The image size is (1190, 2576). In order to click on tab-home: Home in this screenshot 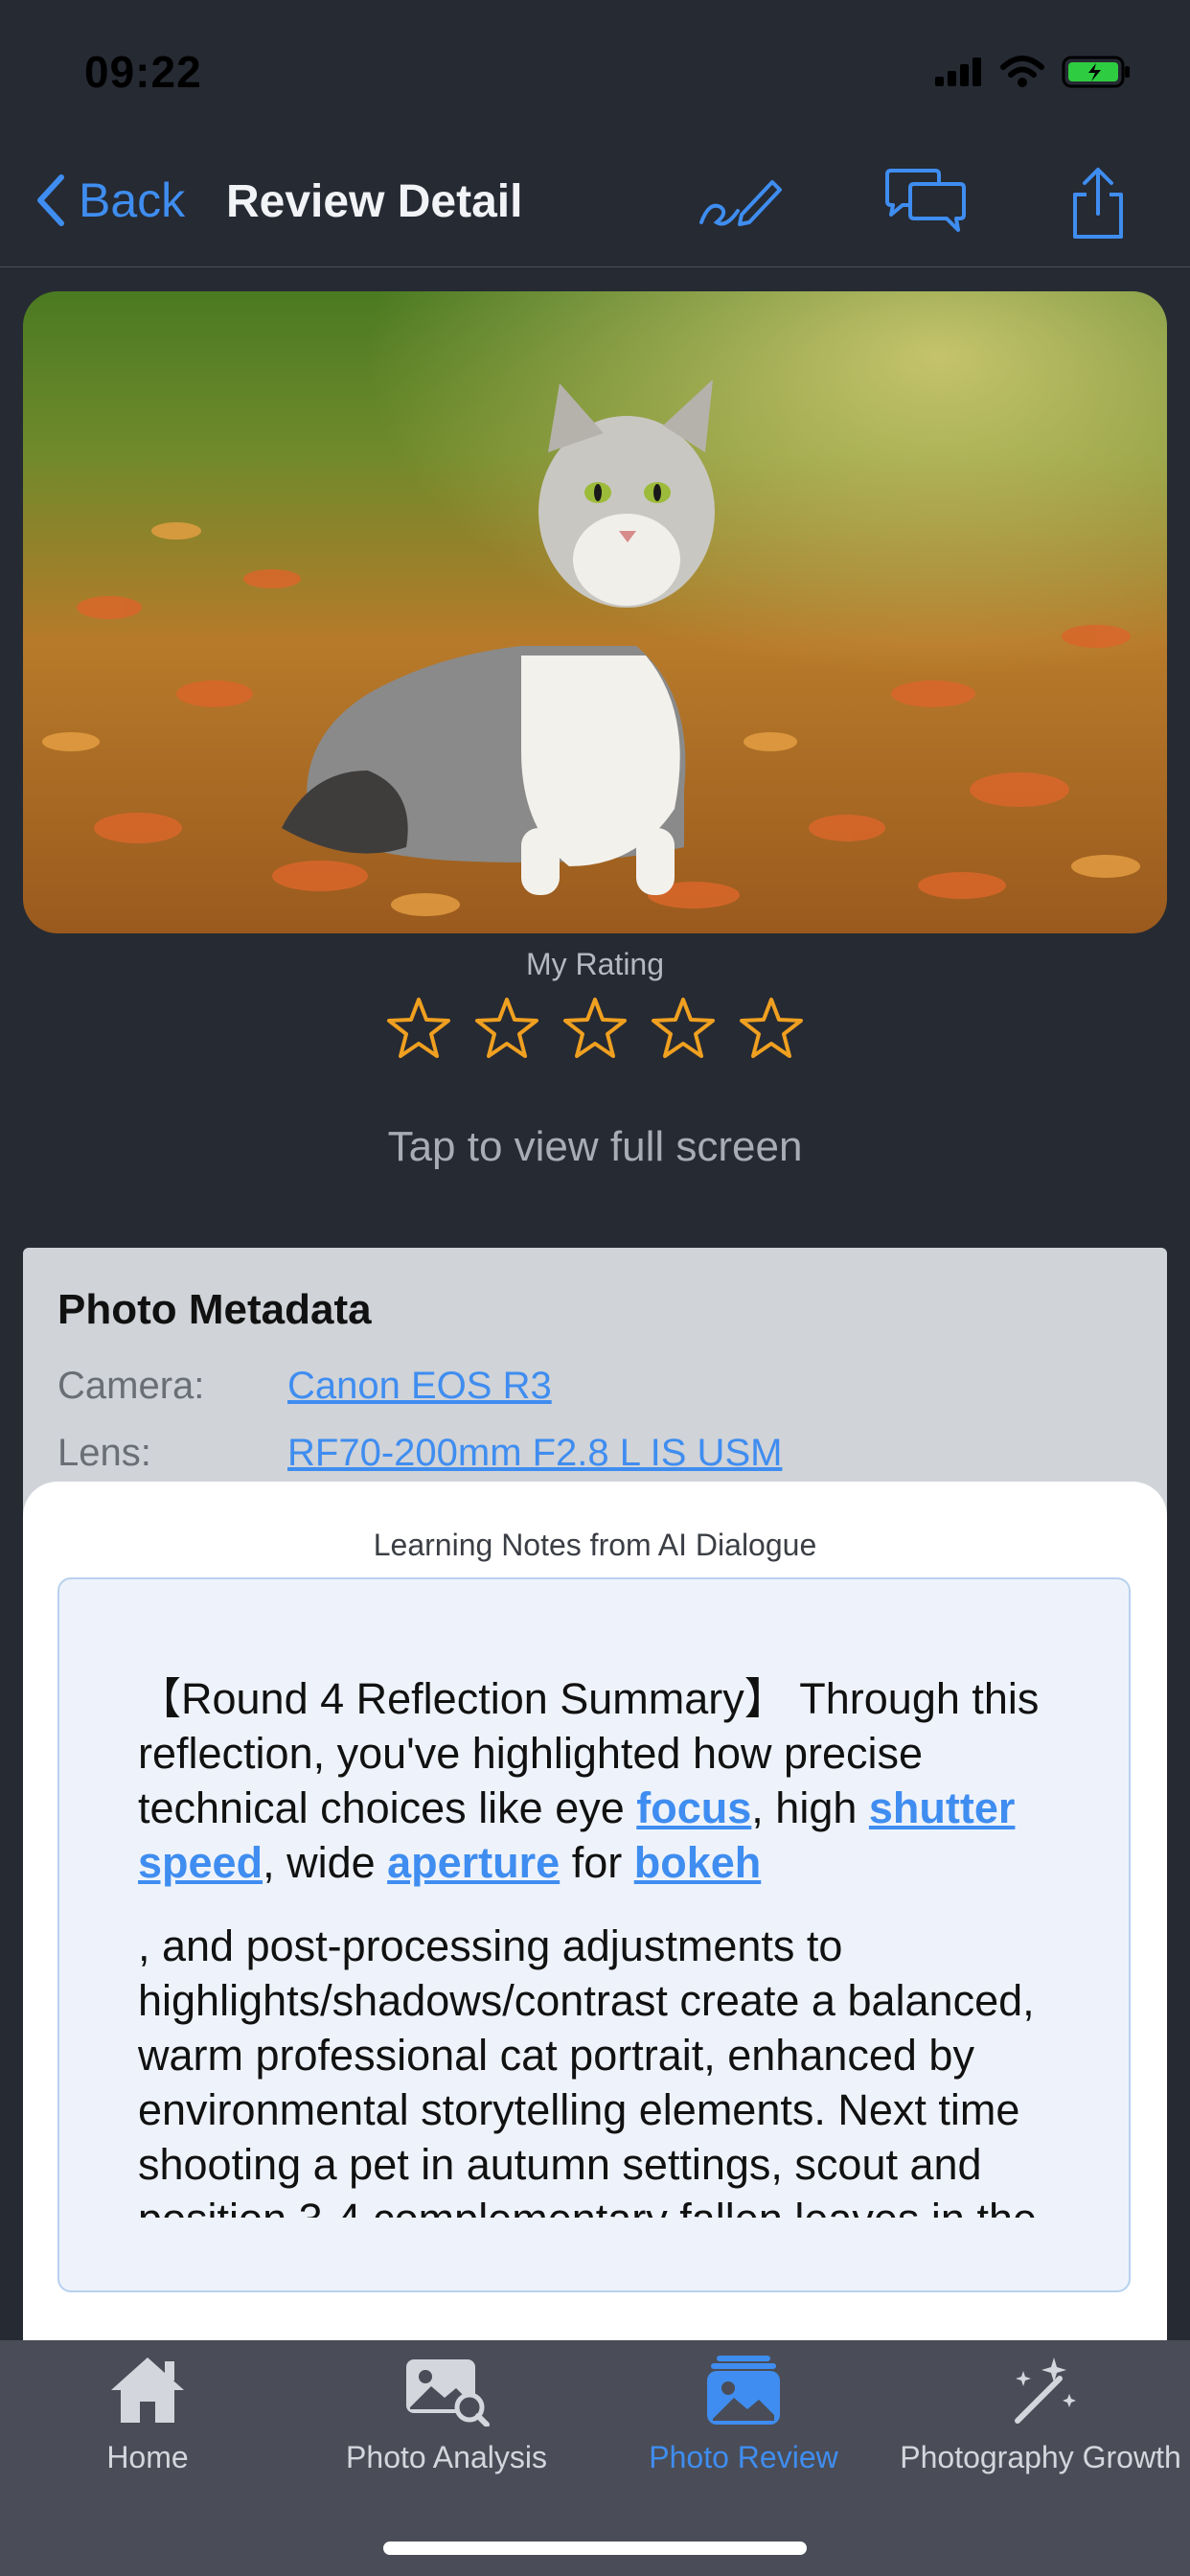, I will do `click(148, 2414)`.